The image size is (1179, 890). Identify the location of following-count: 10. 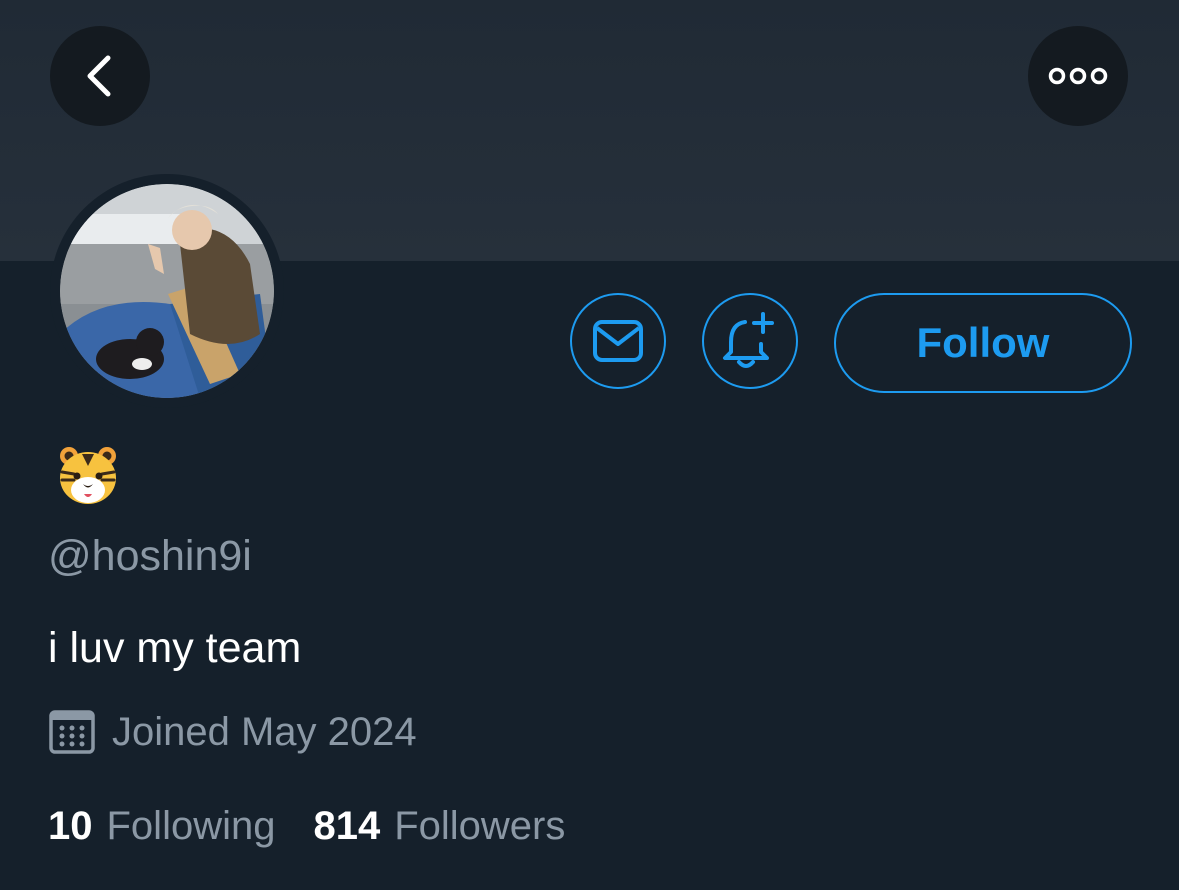
(70, 826).